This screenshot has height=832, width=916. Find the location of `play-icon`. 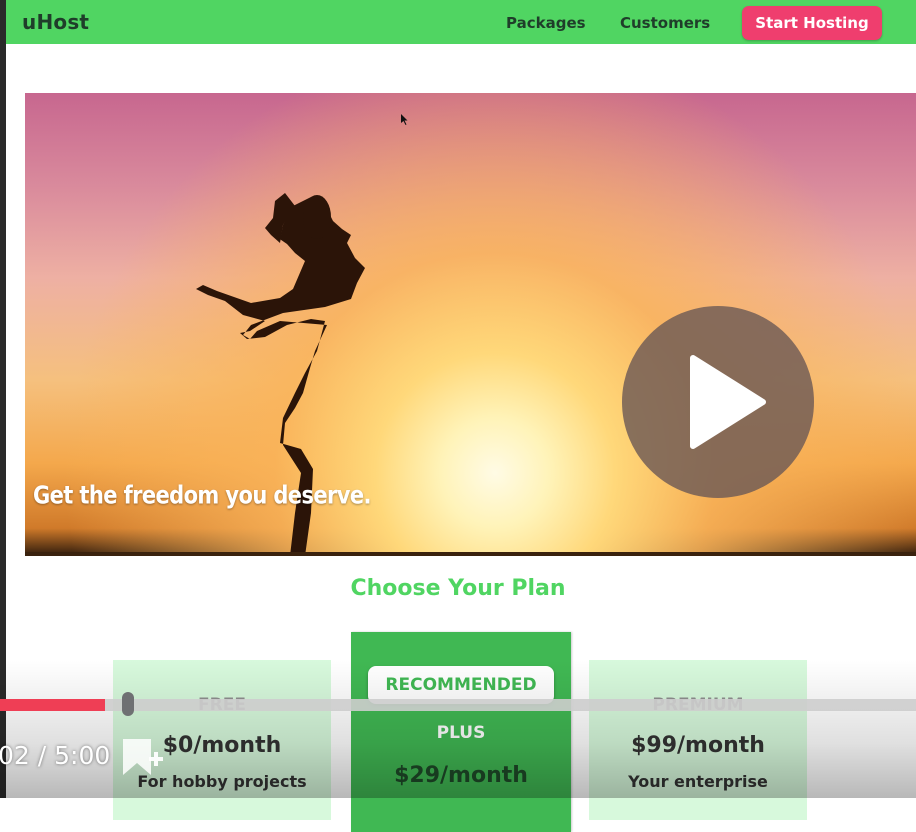

play-icon is located at coordinates (728, 402).